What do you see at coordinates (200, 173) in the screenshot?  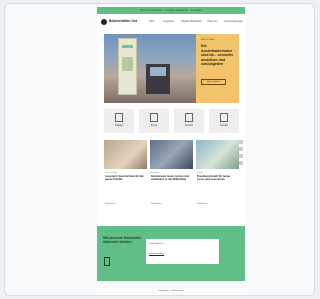 I see `news-kicker: Projekt` at bounding box center [200, 173].